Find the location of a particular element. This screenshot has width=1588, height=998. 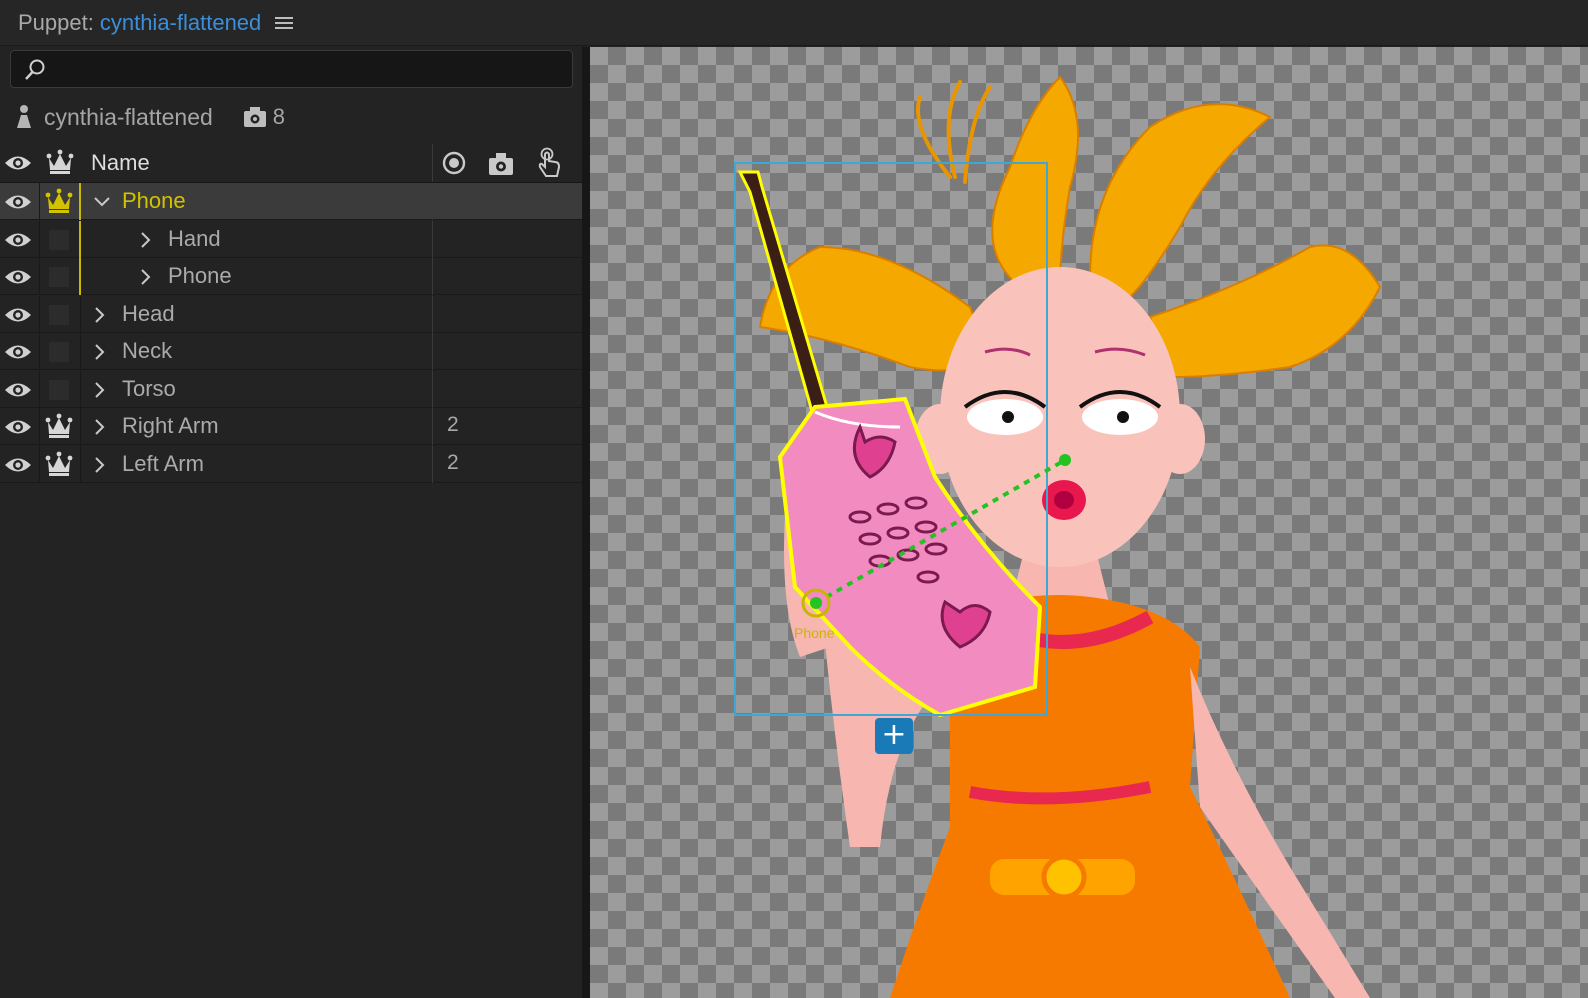

layer-name: Head is located at coordinates (148, 314).